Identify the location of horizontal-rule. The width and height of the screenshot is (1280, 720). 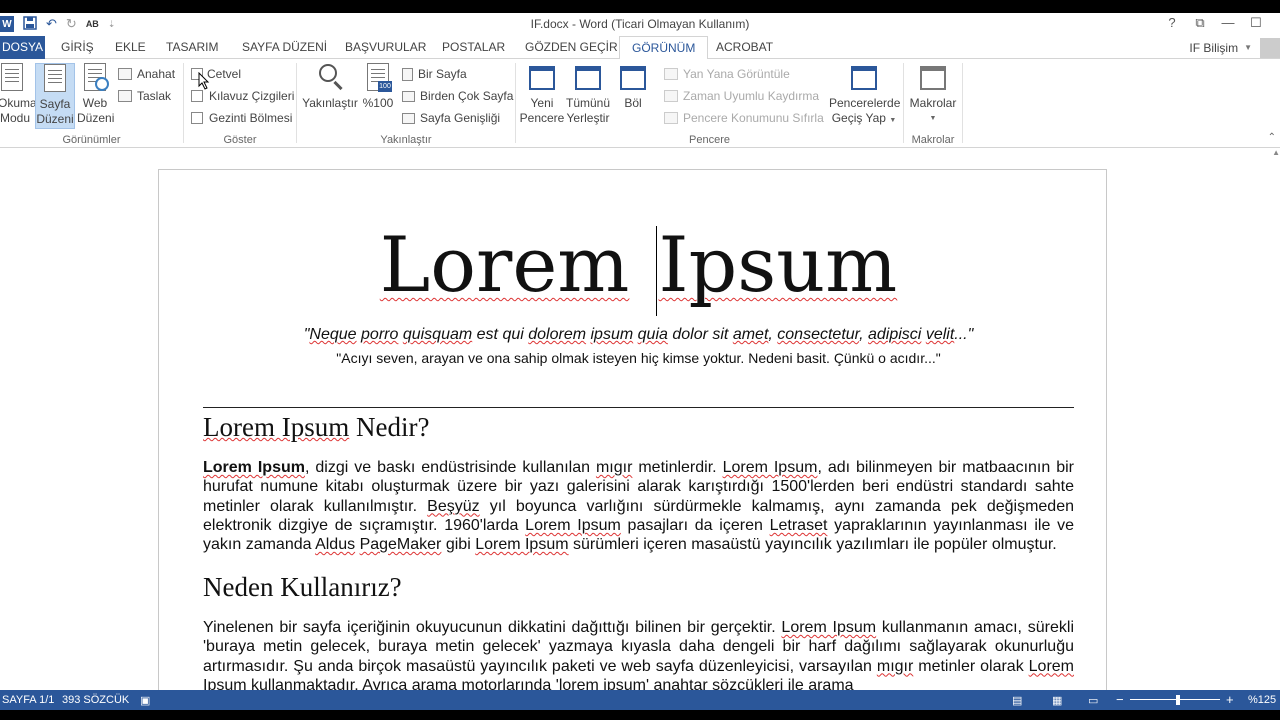
(638, 407).